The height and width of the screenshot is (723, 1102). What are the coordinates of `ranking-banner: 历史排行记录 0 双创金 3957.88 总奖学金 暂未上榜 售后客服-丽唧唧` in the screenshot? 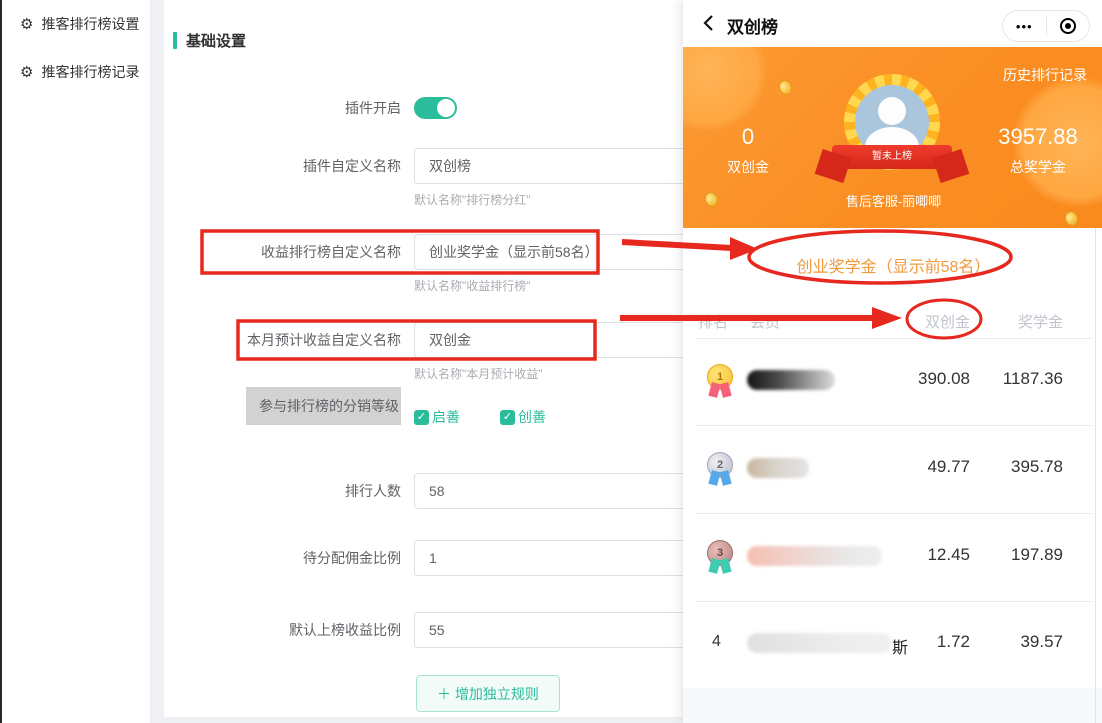 It's located at (892, 137).